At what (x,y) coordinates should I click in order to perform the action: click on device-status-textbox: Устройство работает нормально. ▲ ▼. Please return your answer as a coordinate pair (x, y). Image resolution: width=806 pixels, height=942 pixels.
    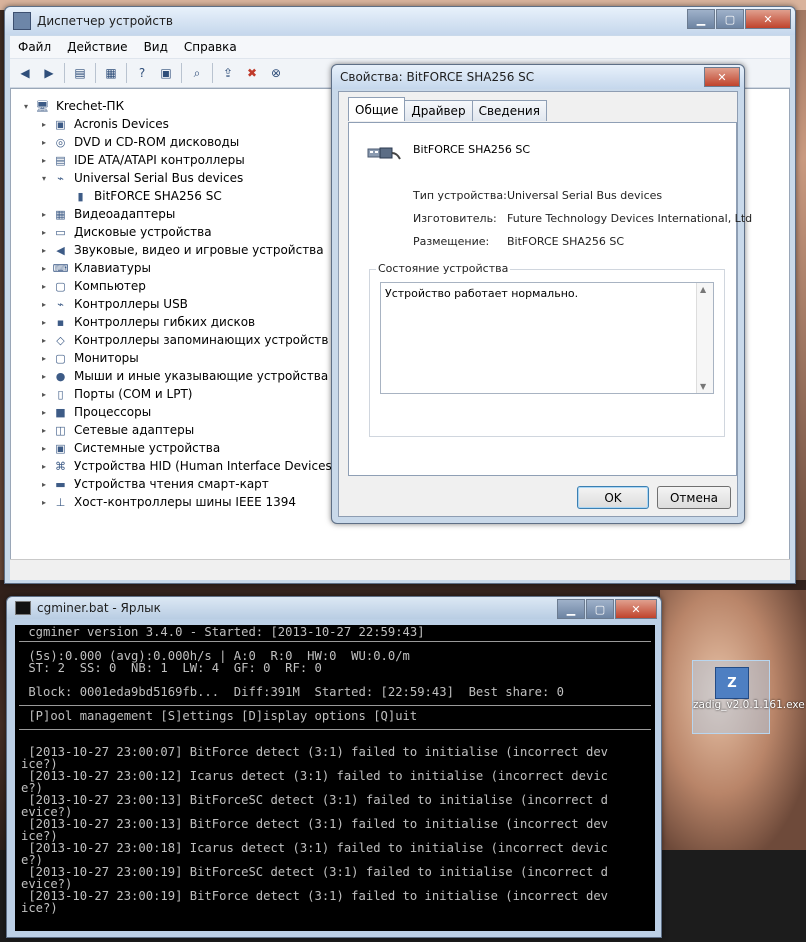
    Looking at the image, I should click on (547, 338).